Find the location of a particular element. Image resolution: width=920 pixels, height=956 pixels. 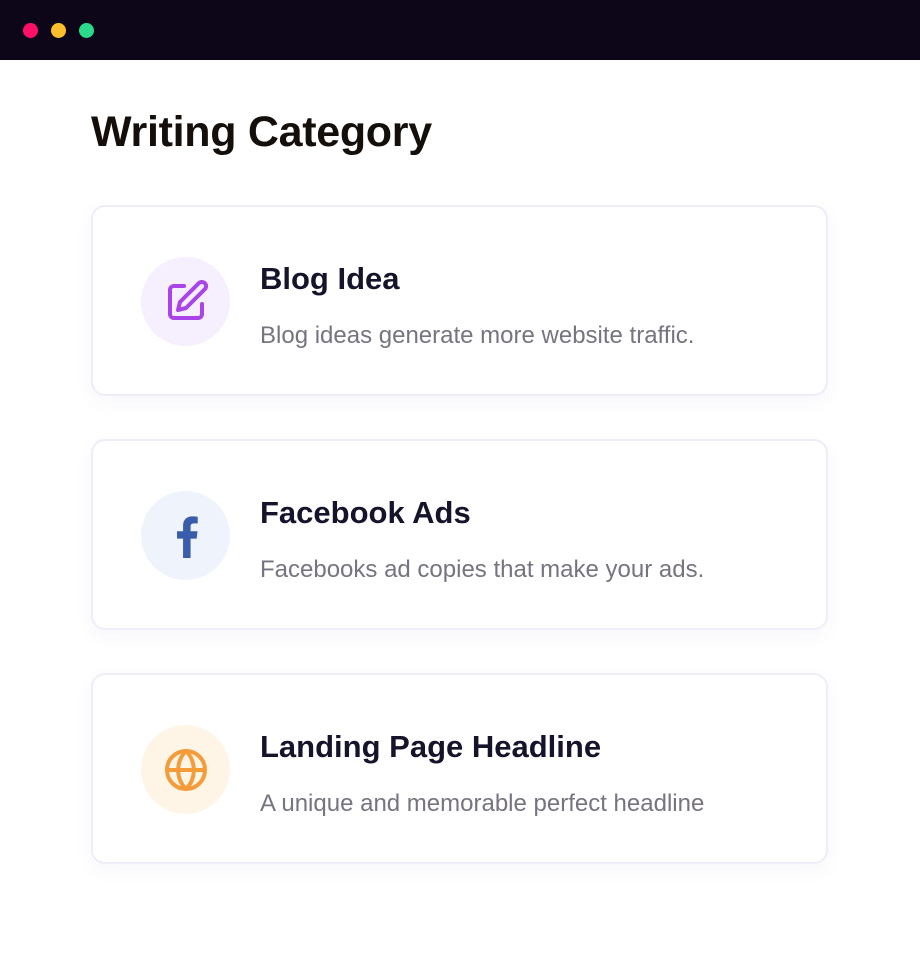

page-title: Writing Category is located at coordinates (261, 132).